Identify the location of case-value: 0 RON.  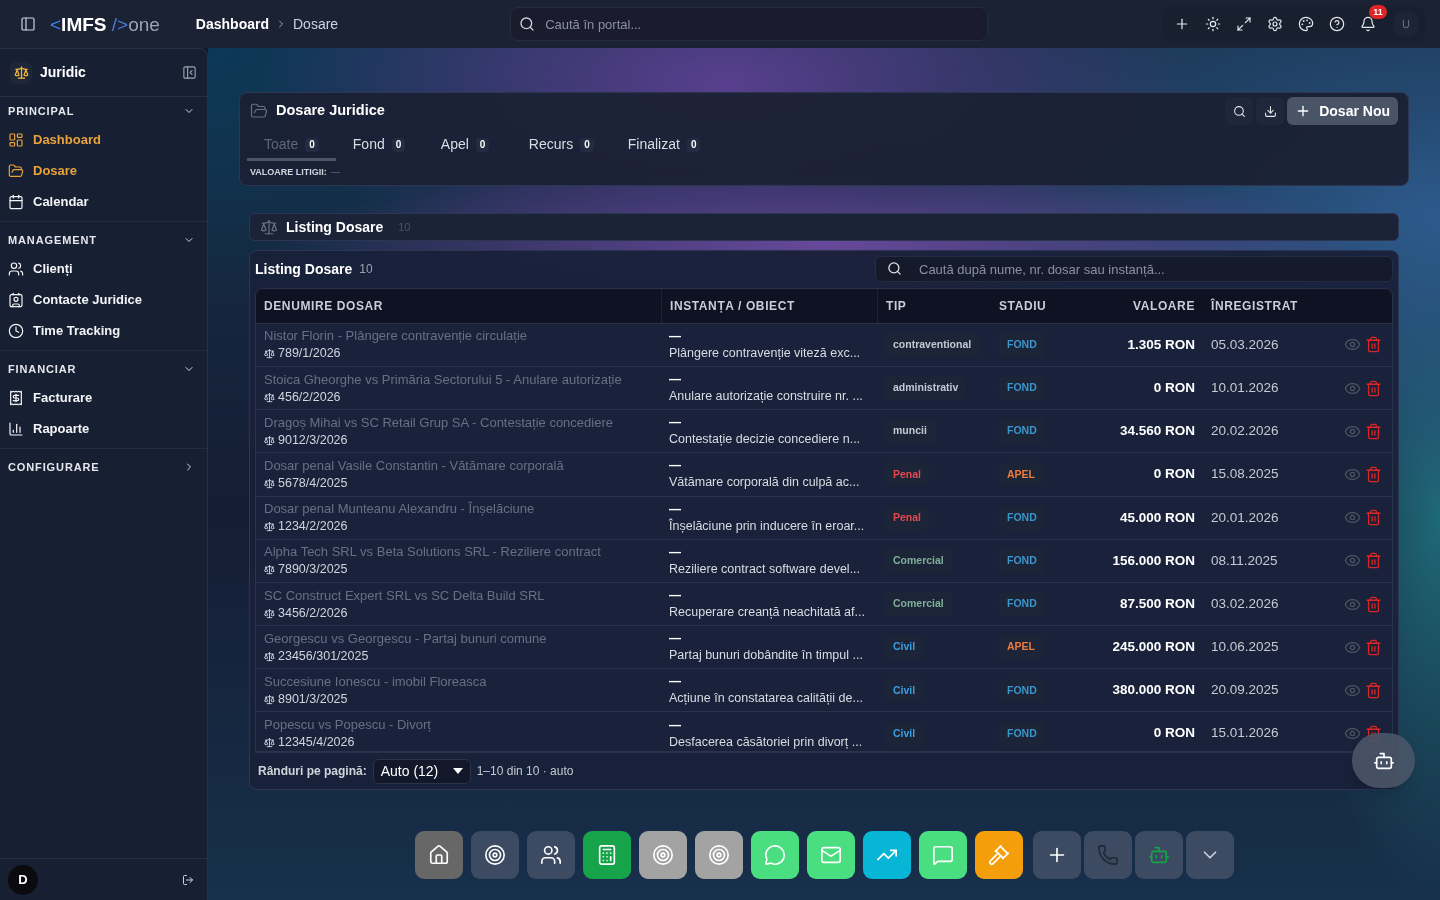
(1174, 387).